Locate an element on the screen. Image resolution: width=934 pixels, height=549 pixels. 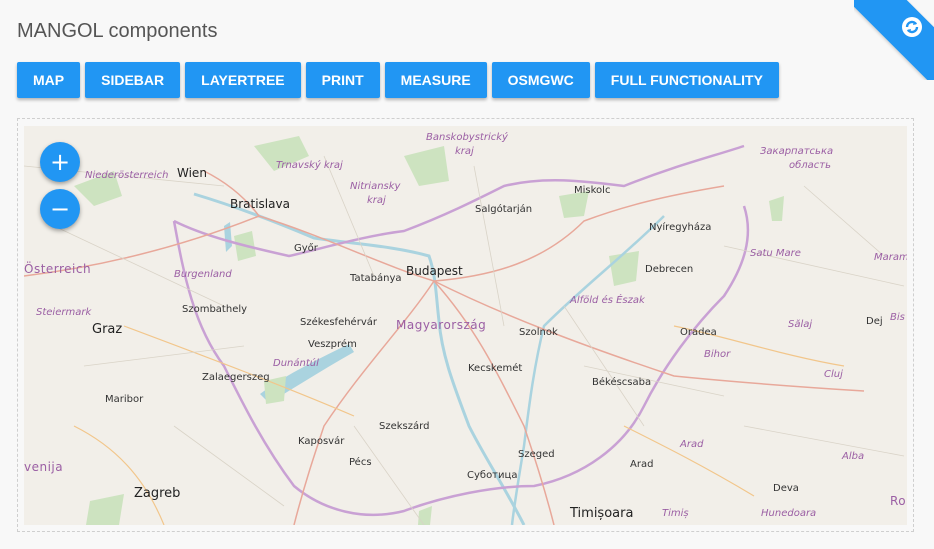
layertree-button: LAYERTREE is located at coordinates (243, 80).